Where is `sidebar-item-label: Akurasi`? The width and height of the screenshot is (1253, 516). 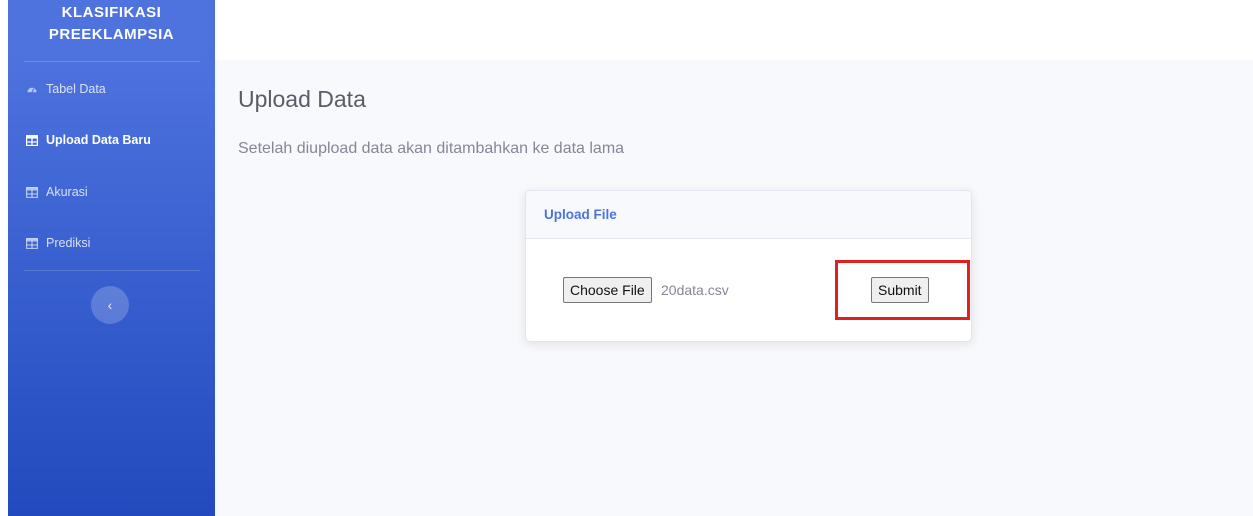 sidebar-item-label: Akurasi is located at coordinates (67, 192).